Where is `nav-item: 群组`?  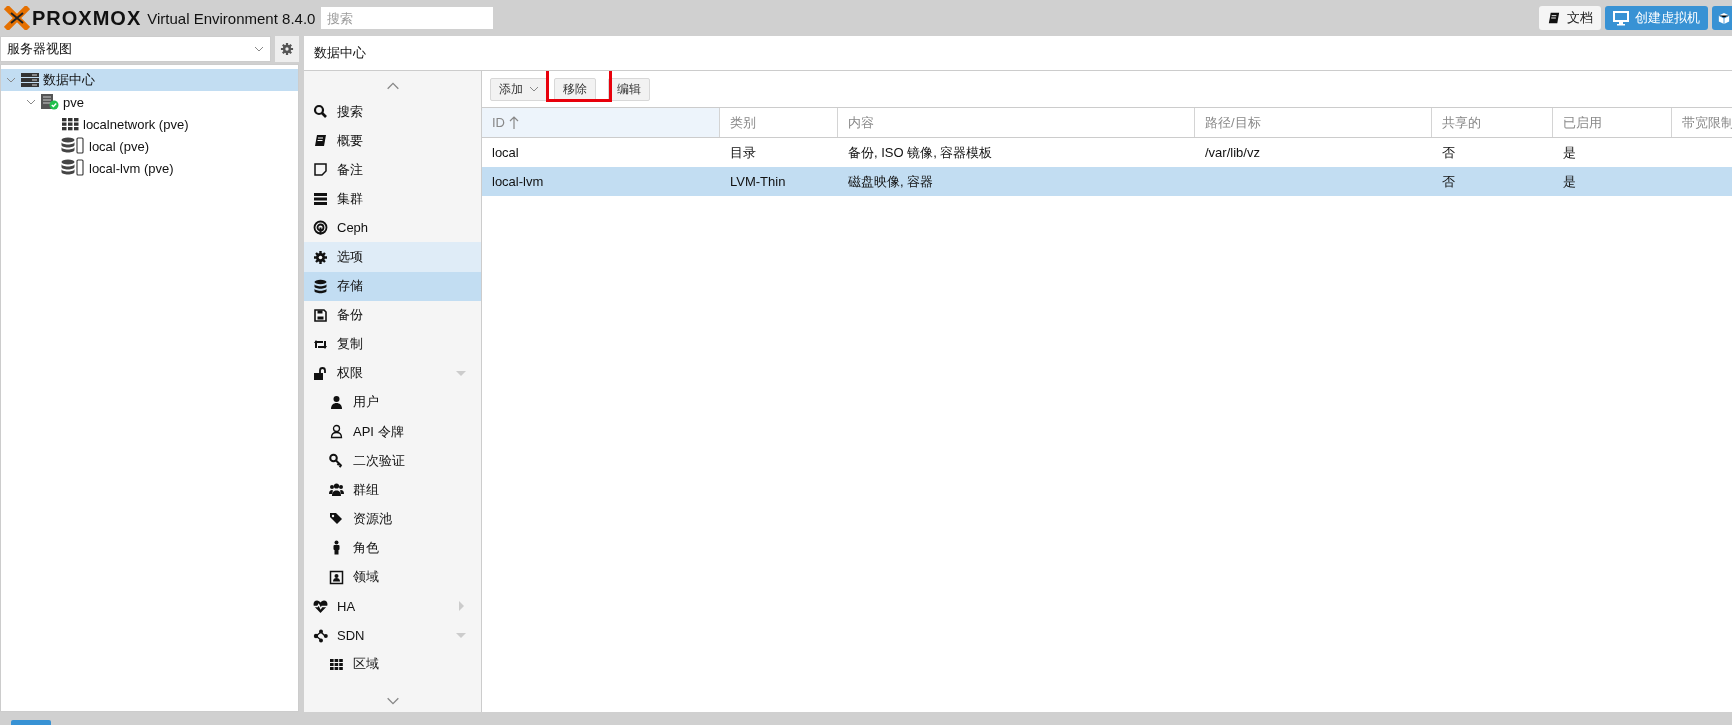 nav-item: 群组 is located at coordinates (392, 490).